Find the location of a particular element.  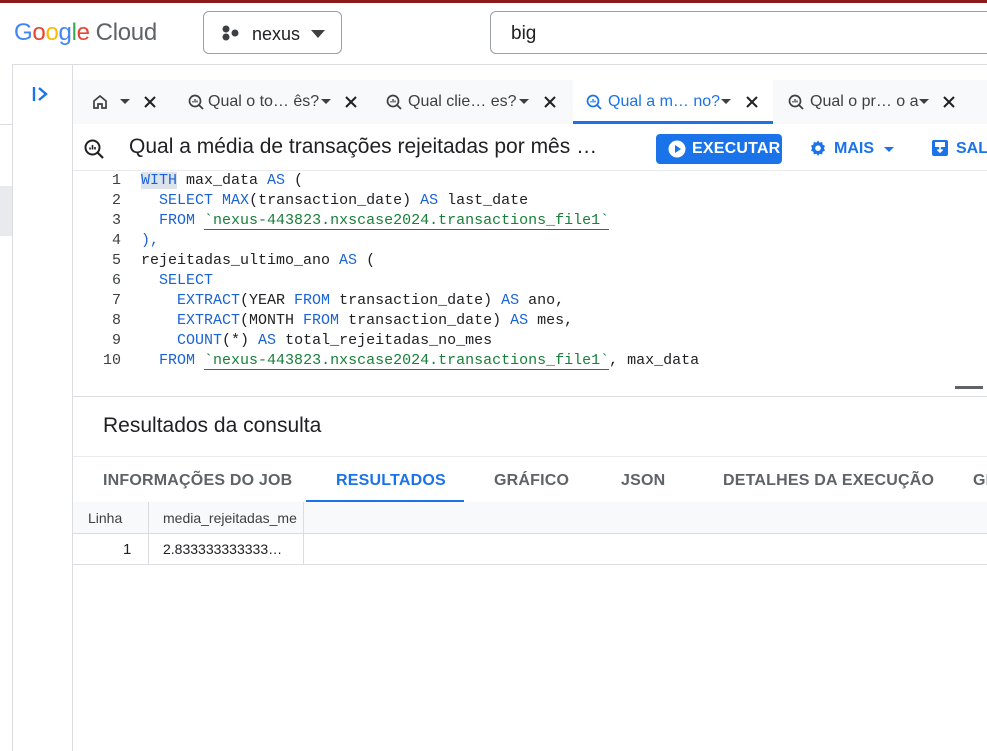

gear-icon is located at coordinates (818, 148).